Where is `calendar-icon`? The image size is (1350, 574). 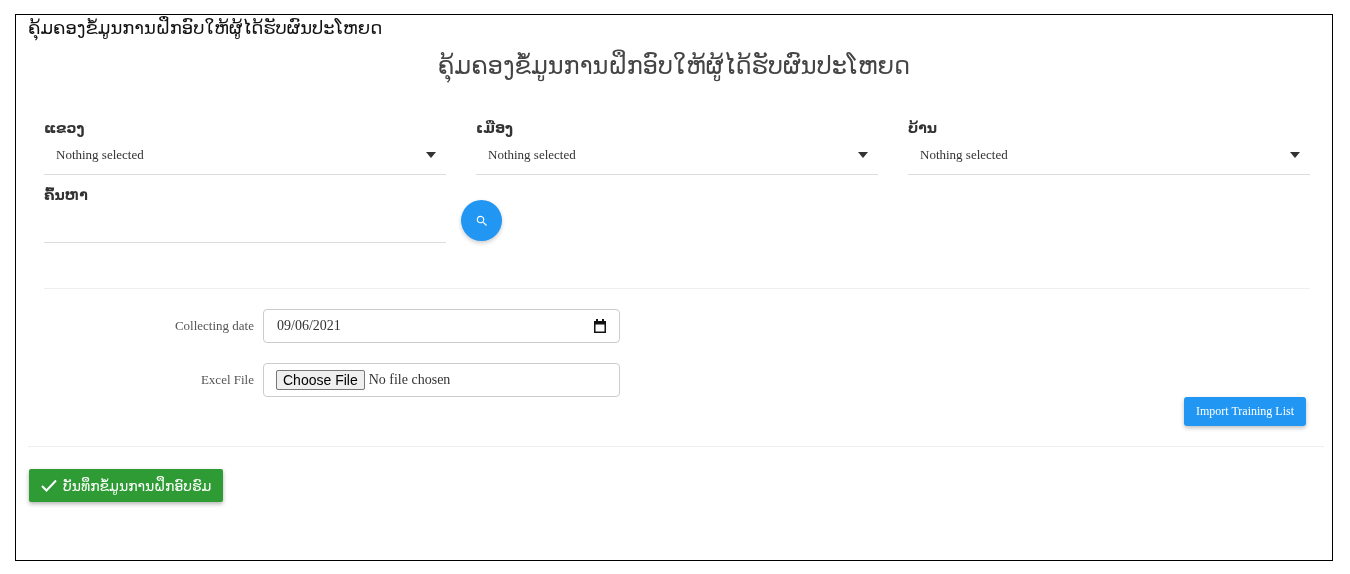
calendar-icon is located at coordinates (600, 326).